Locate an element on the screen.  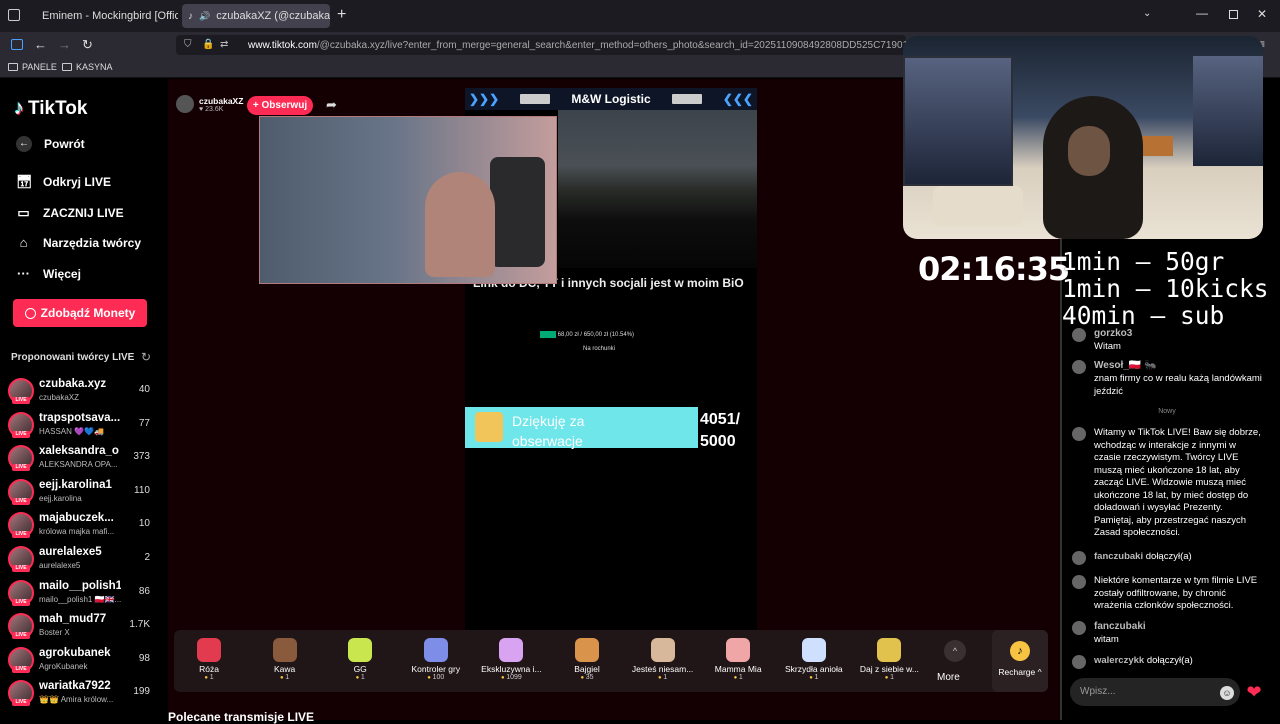
new-messages-divider: Nowy is located at coordinates (1167, 411).